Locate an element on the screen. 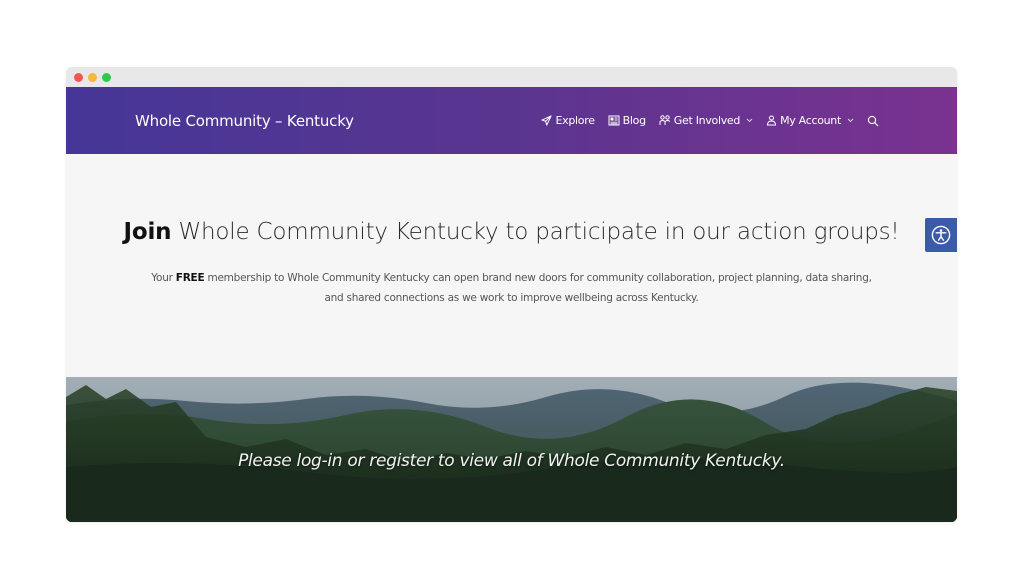 The width and height of the screenshot is (1023, 588). nav-blog: Blog is located at coordinates (627, 120).